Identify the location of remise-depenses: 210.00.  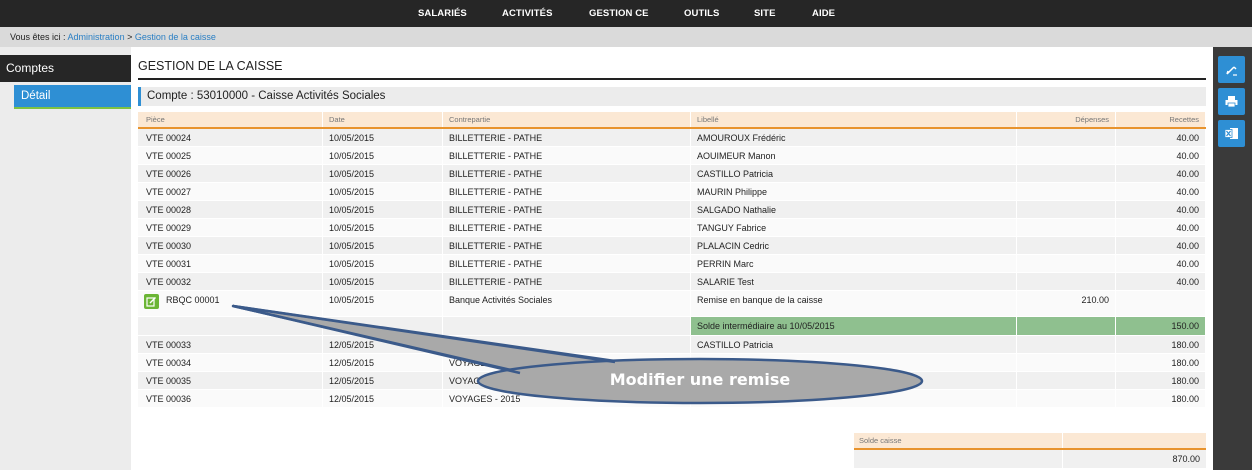
(1066, 303).